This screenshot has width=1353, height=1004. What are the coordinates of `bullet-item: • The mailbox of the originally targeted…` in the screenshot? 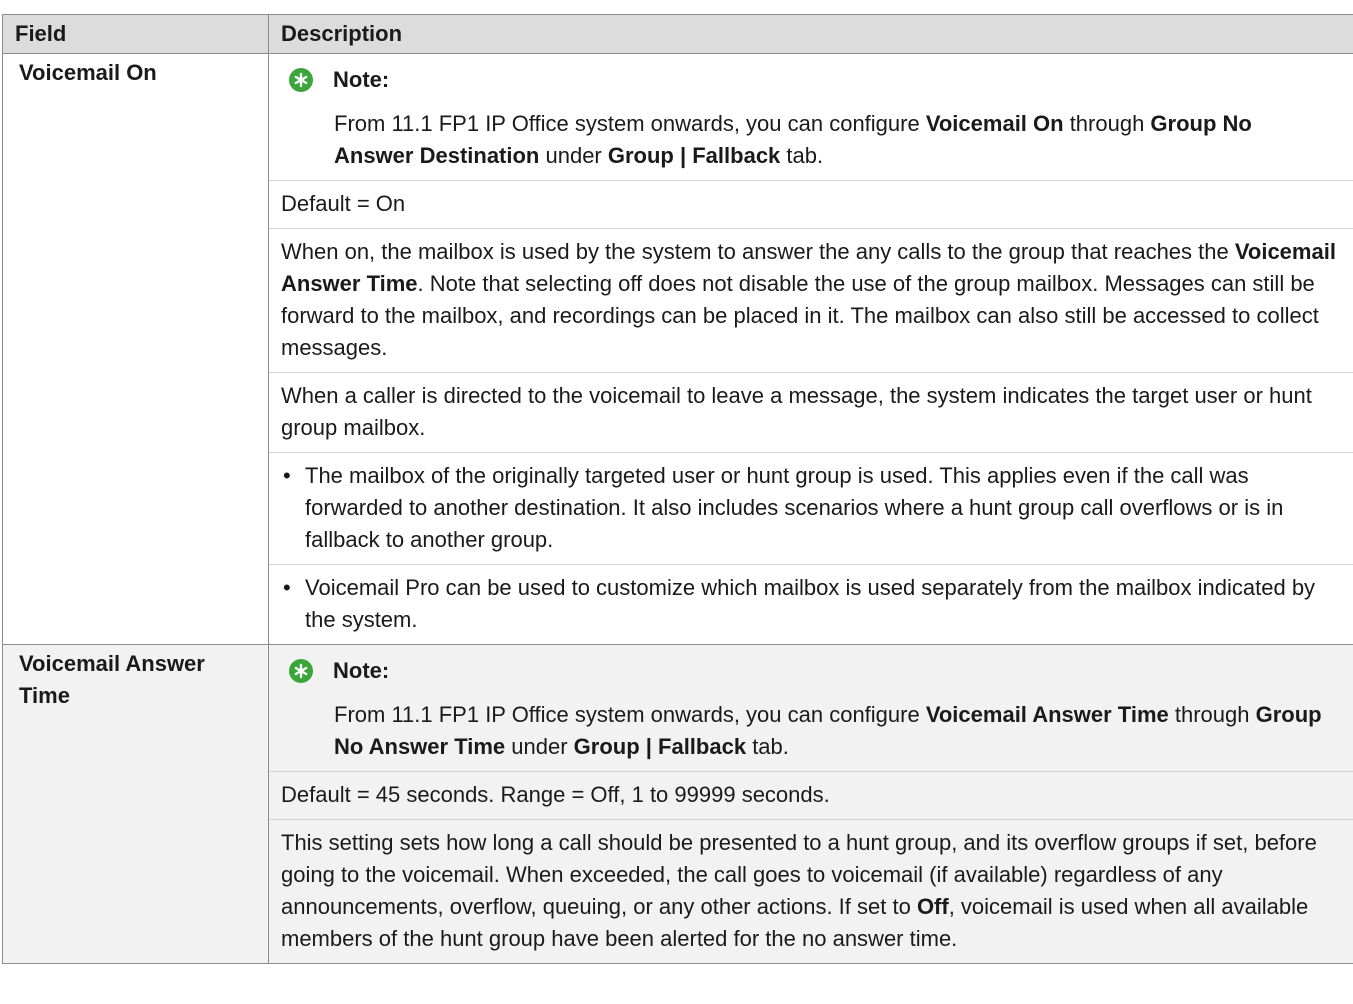 It's located at (811, 509).